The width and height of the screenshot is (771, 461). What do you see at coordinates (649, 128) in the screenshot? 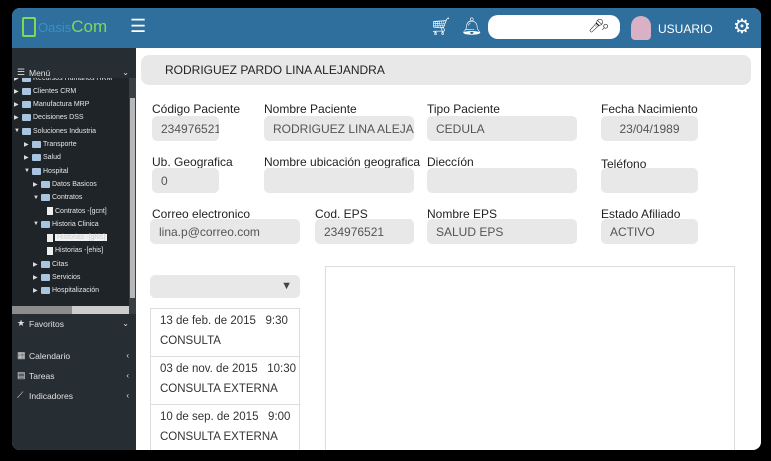
I see `field-input: 23/04/1989` at bounding box center [649, 128].